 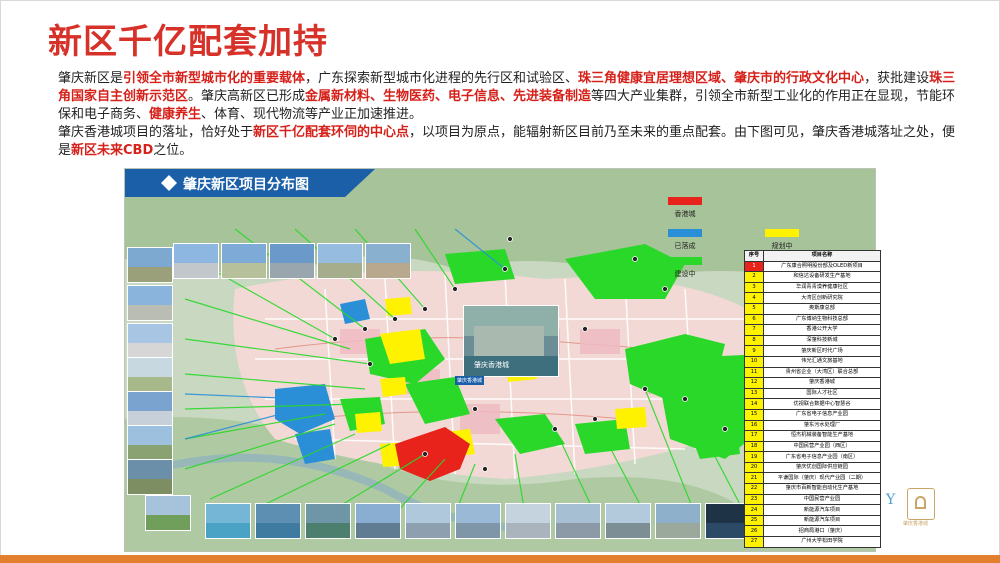 I want to click on table-cell-name: 奥斯康总部, so click(x=822, y=308).